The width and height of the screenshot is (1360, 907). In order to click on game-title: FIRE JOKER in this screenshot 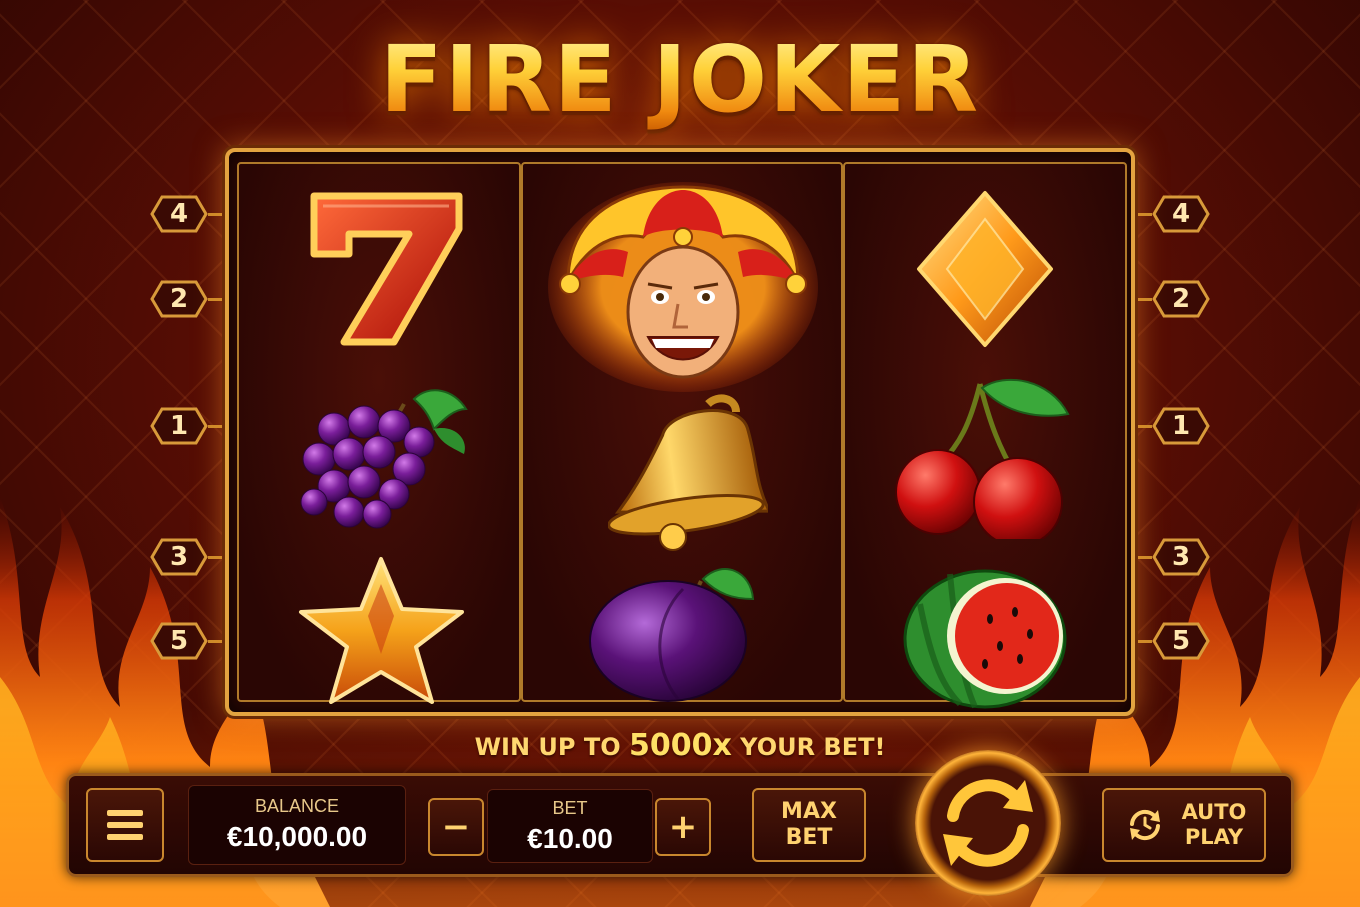, I will do `click(680, 79)`.